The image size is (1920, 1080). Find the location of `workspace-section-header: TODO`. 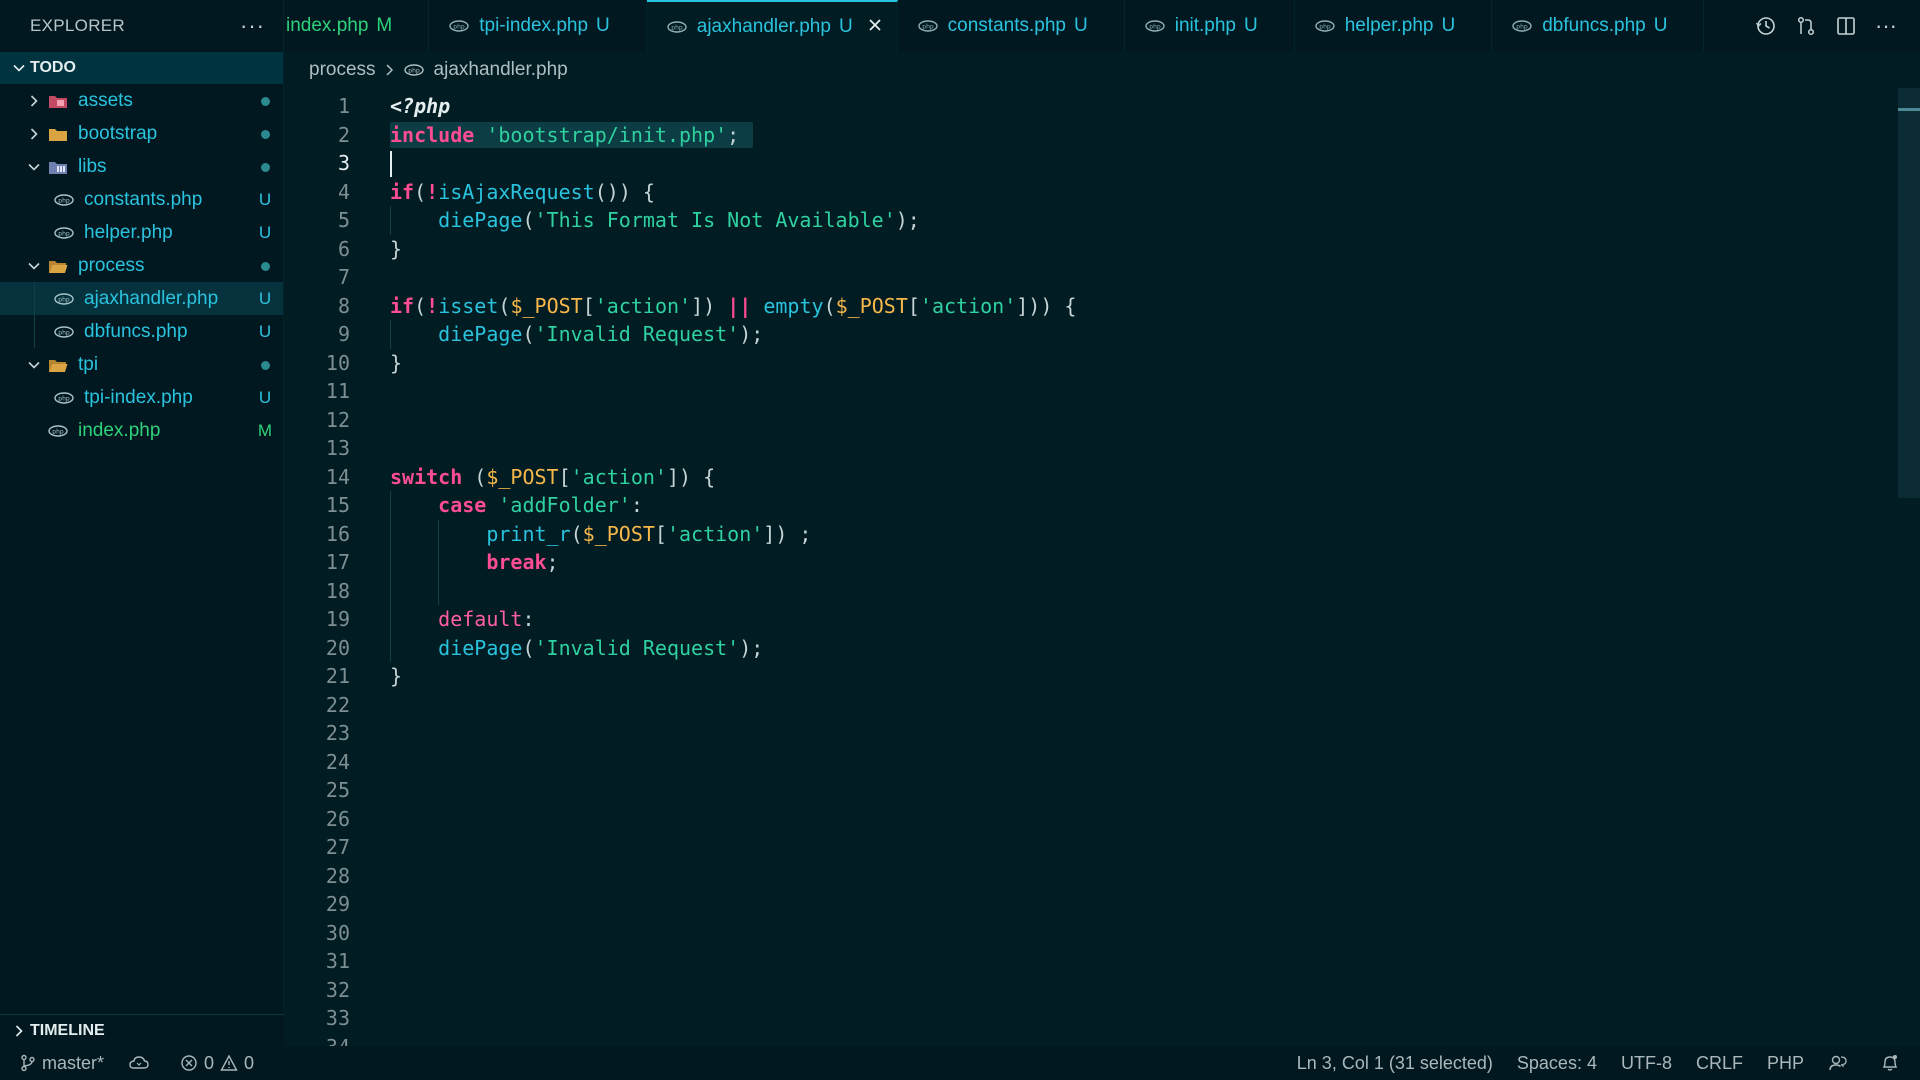

workspace-section-header: TODO is located at coordinates (141, 68).